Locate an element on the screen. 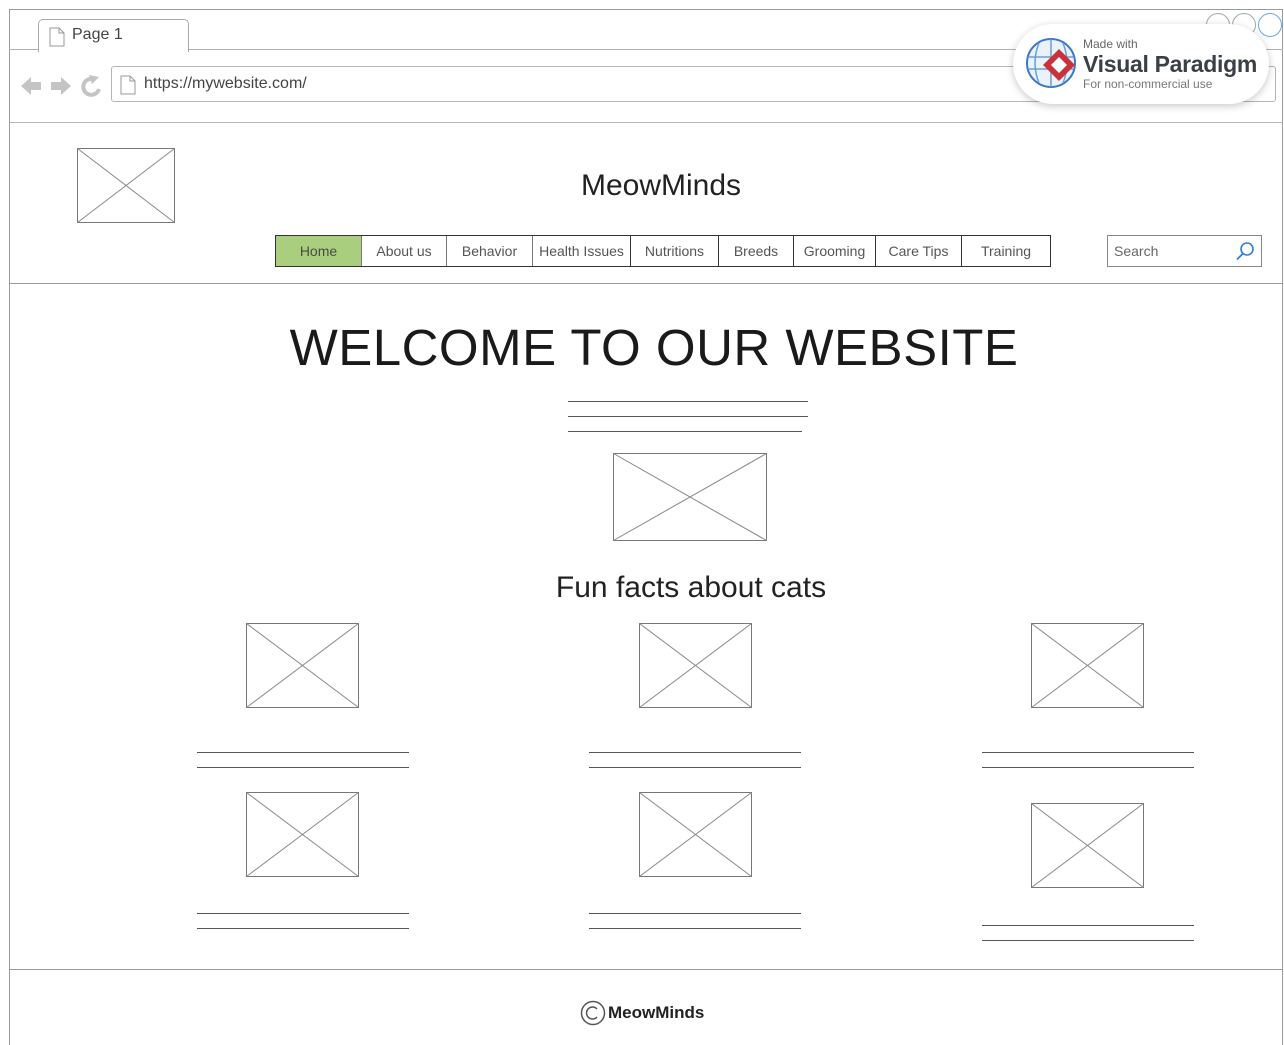  close-button is located at coordinates (1270, 25).